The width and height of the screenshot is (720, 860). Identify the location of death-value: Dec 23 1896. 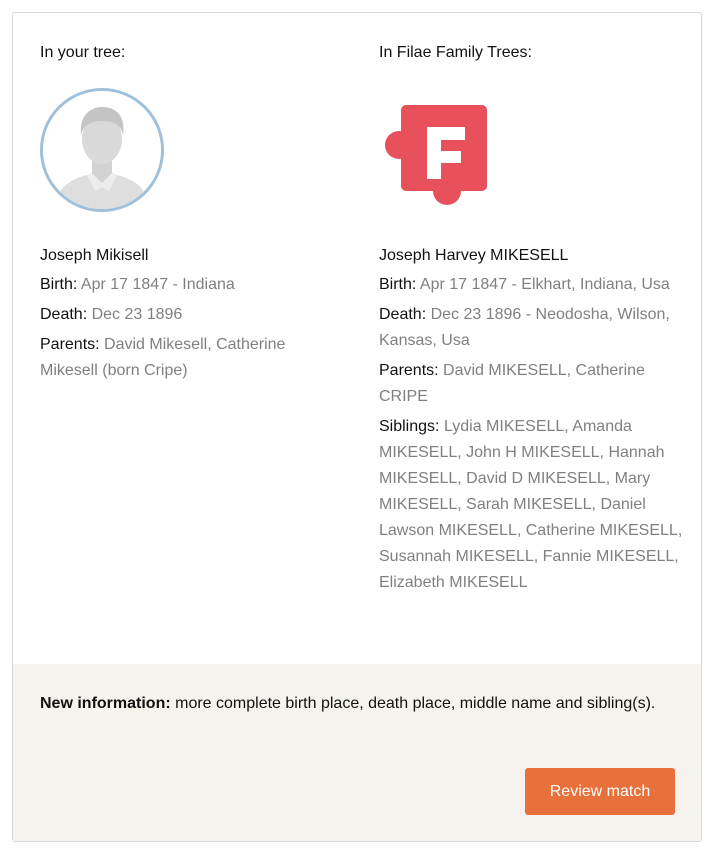
(137, 314).